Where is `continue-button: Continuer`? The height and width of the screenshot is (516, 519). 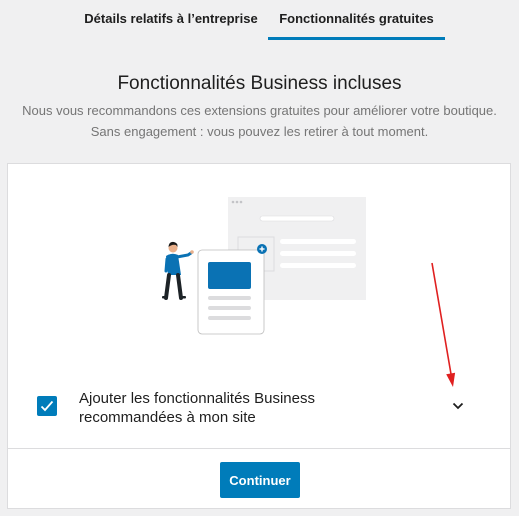 continue-button: Continuer is located at coordinates (260, 480).